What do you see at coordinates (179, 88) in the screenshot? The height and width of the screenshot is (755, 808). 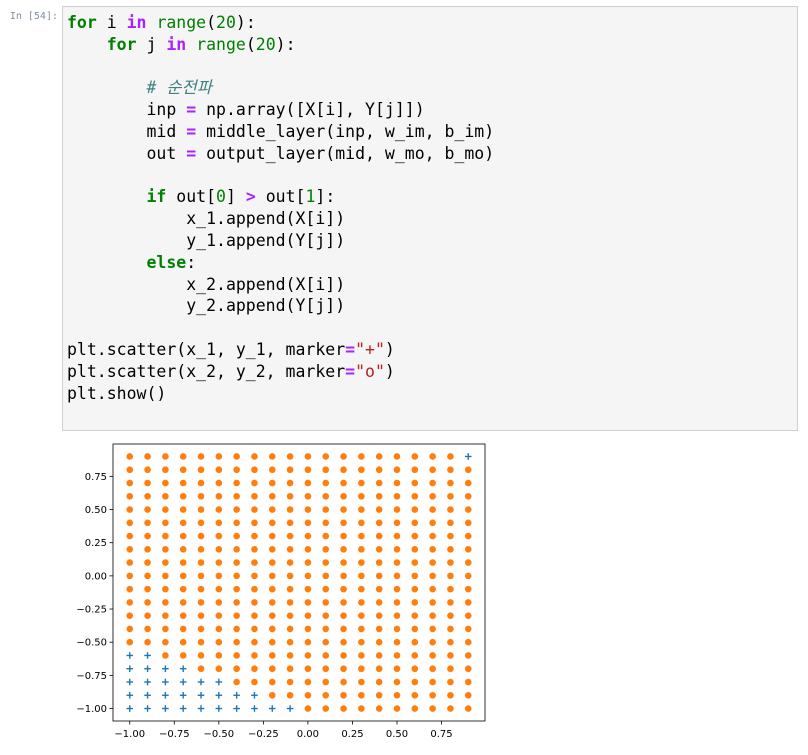 I see `code-token: # 순전파` at bounding box center [179, 88].